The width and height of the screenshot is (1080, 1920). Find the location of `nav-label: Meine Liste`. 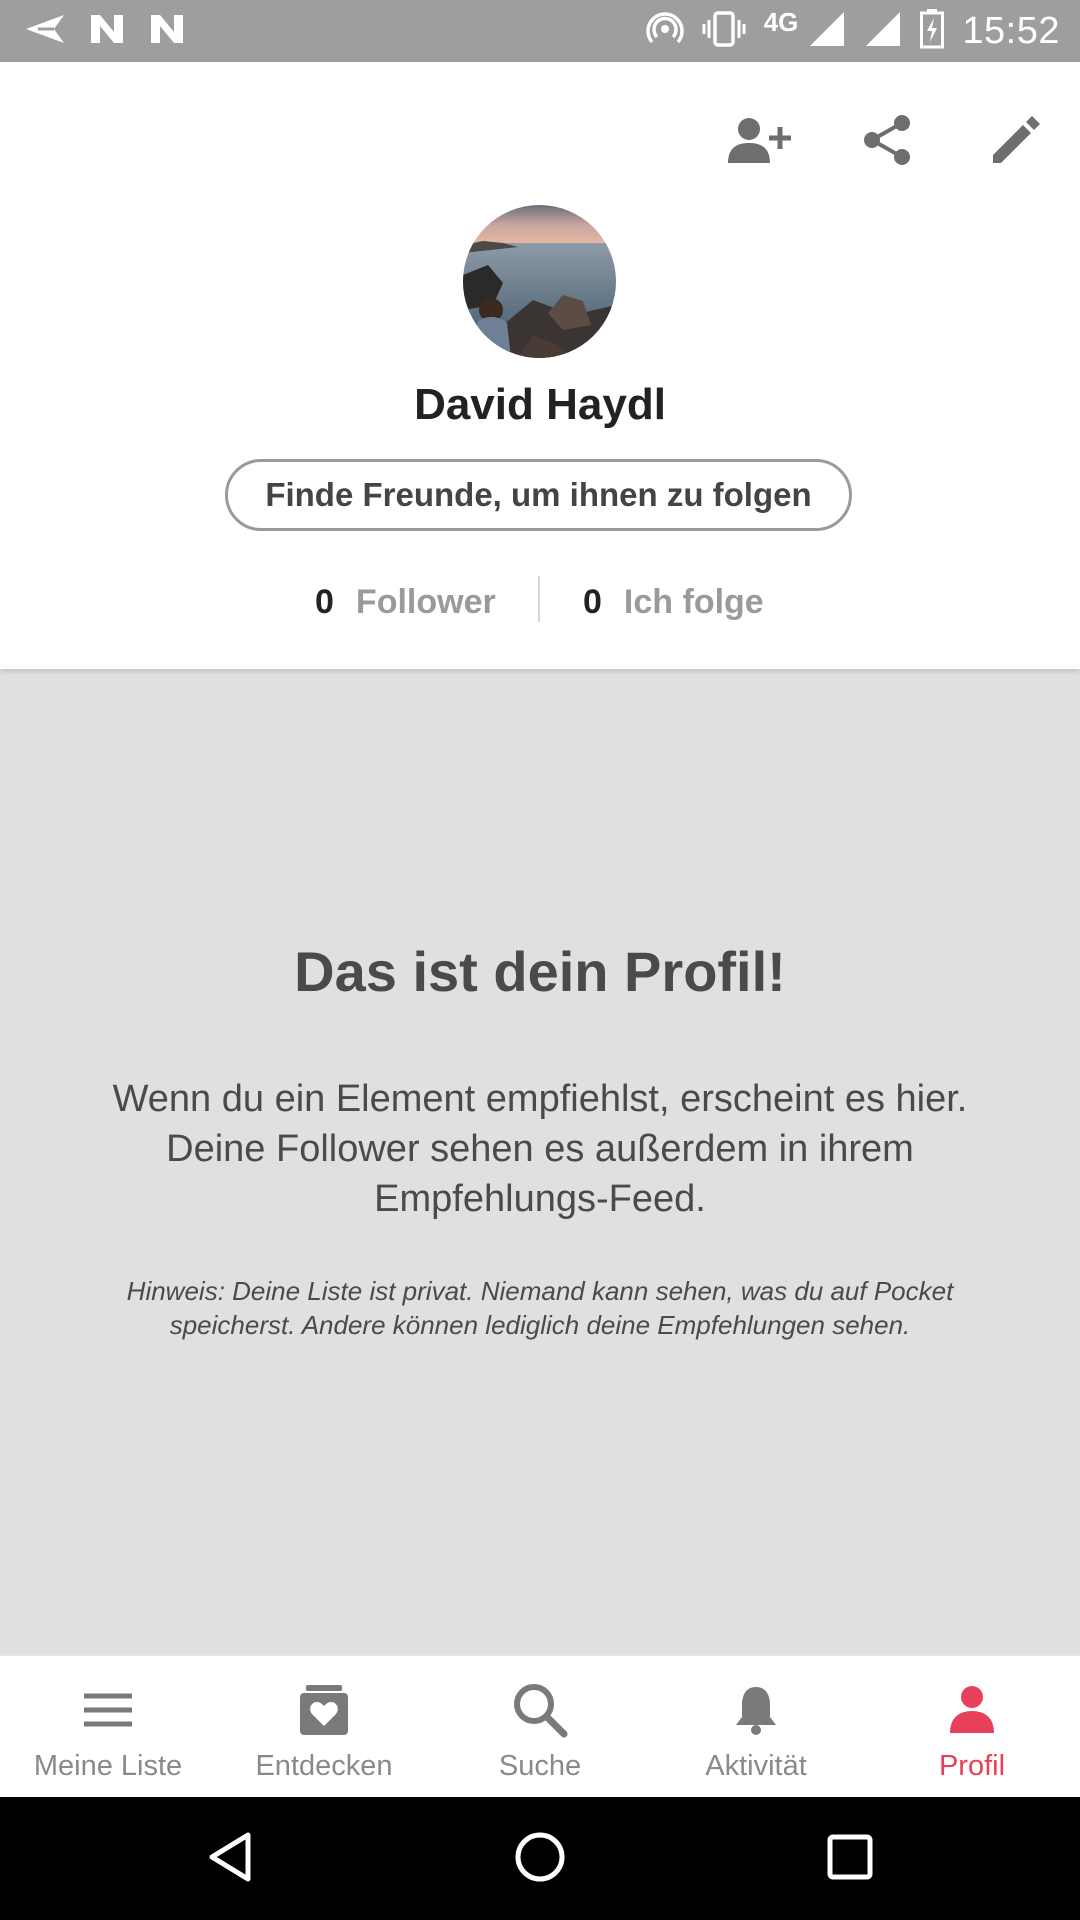

nav-label: Meine Liste is located at coordinates (108, 1766).